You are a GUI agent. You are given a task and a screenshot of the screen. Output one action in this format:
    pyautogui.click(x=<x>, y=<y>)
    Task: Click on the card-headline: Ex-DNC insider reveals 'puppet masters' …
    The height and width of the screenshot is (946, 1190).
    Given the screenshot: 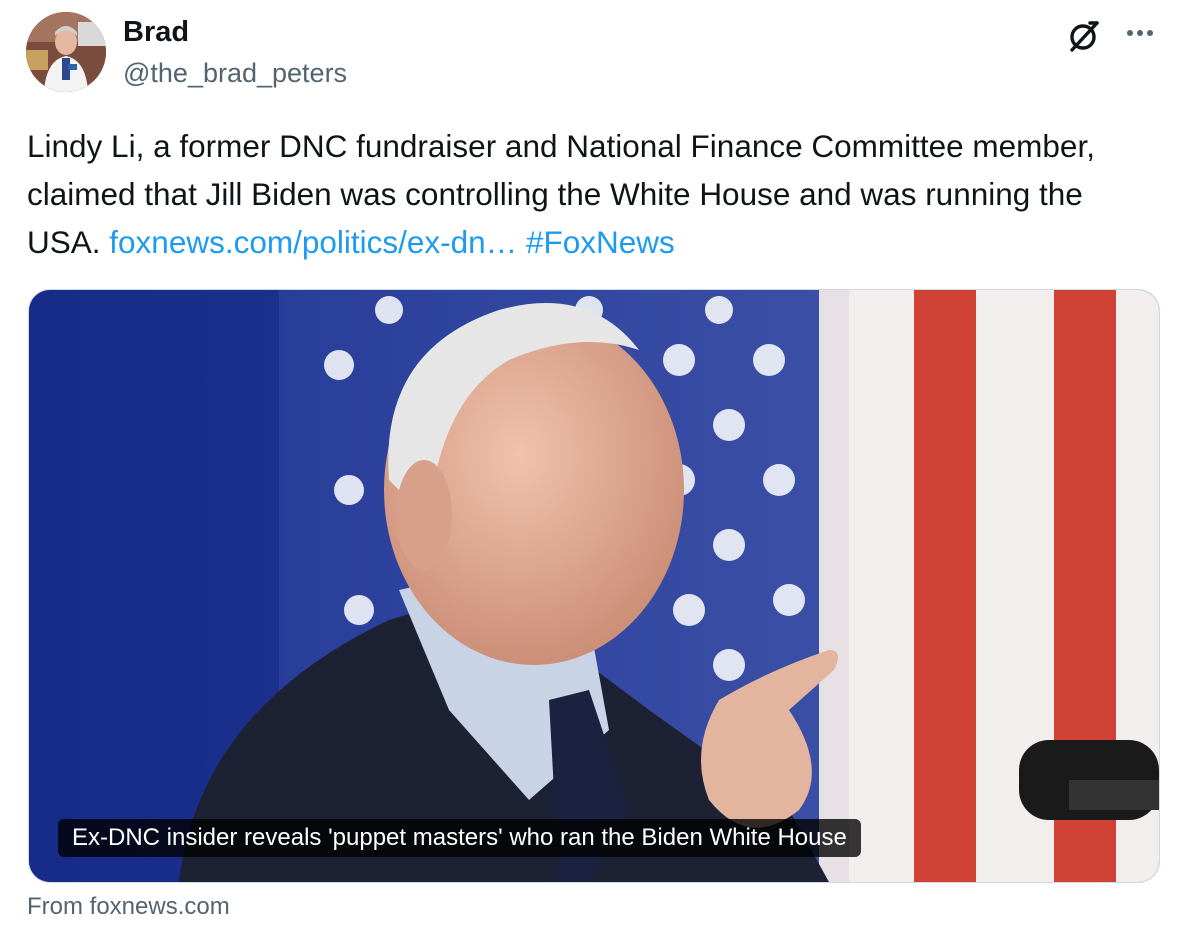 What is the action you would take?
    pyautogui.click(x=459, y=838)
    